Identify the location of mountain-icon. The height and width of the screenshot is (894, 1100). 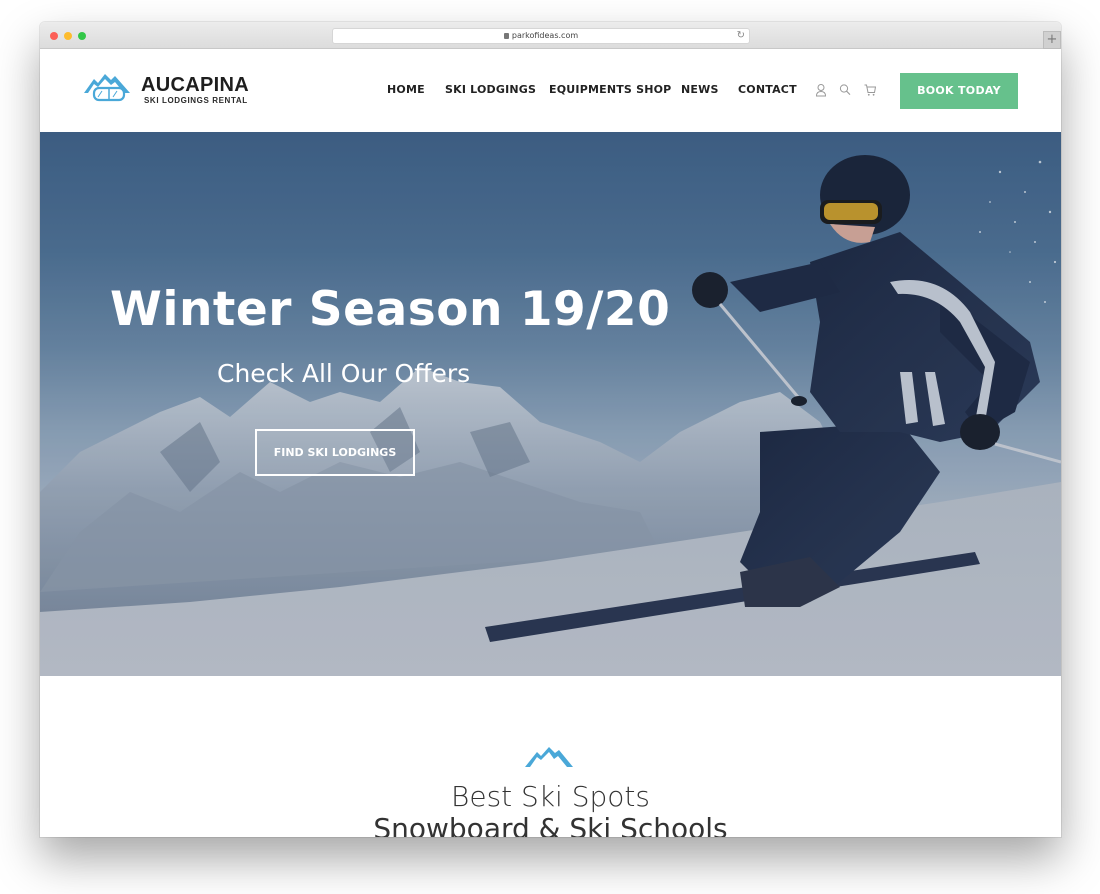
(549, 757).